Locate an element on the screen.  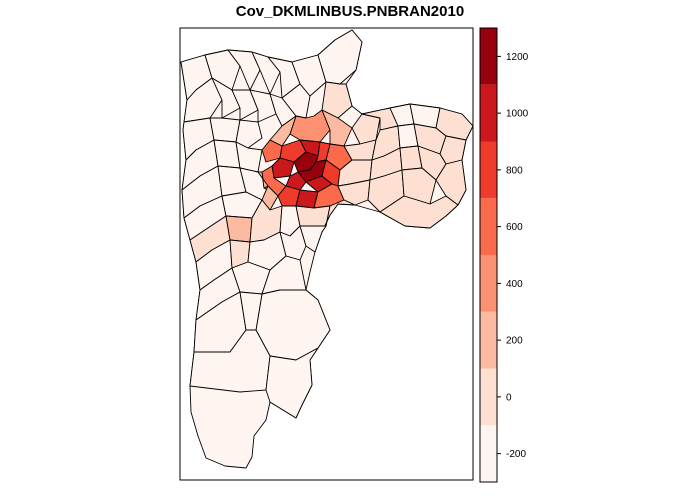
legend-tick-label: 0 is located at coordinates (509, 397).